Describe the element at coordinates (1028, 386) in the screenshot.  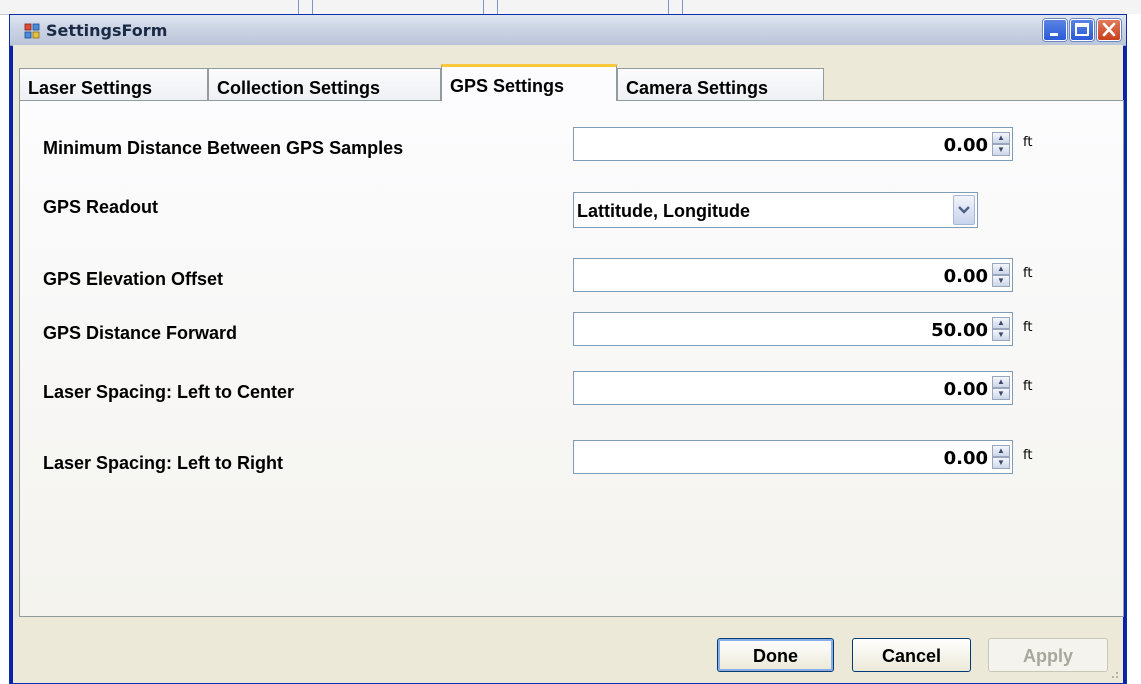
I see `left-to-center-unit: ft` at that location.